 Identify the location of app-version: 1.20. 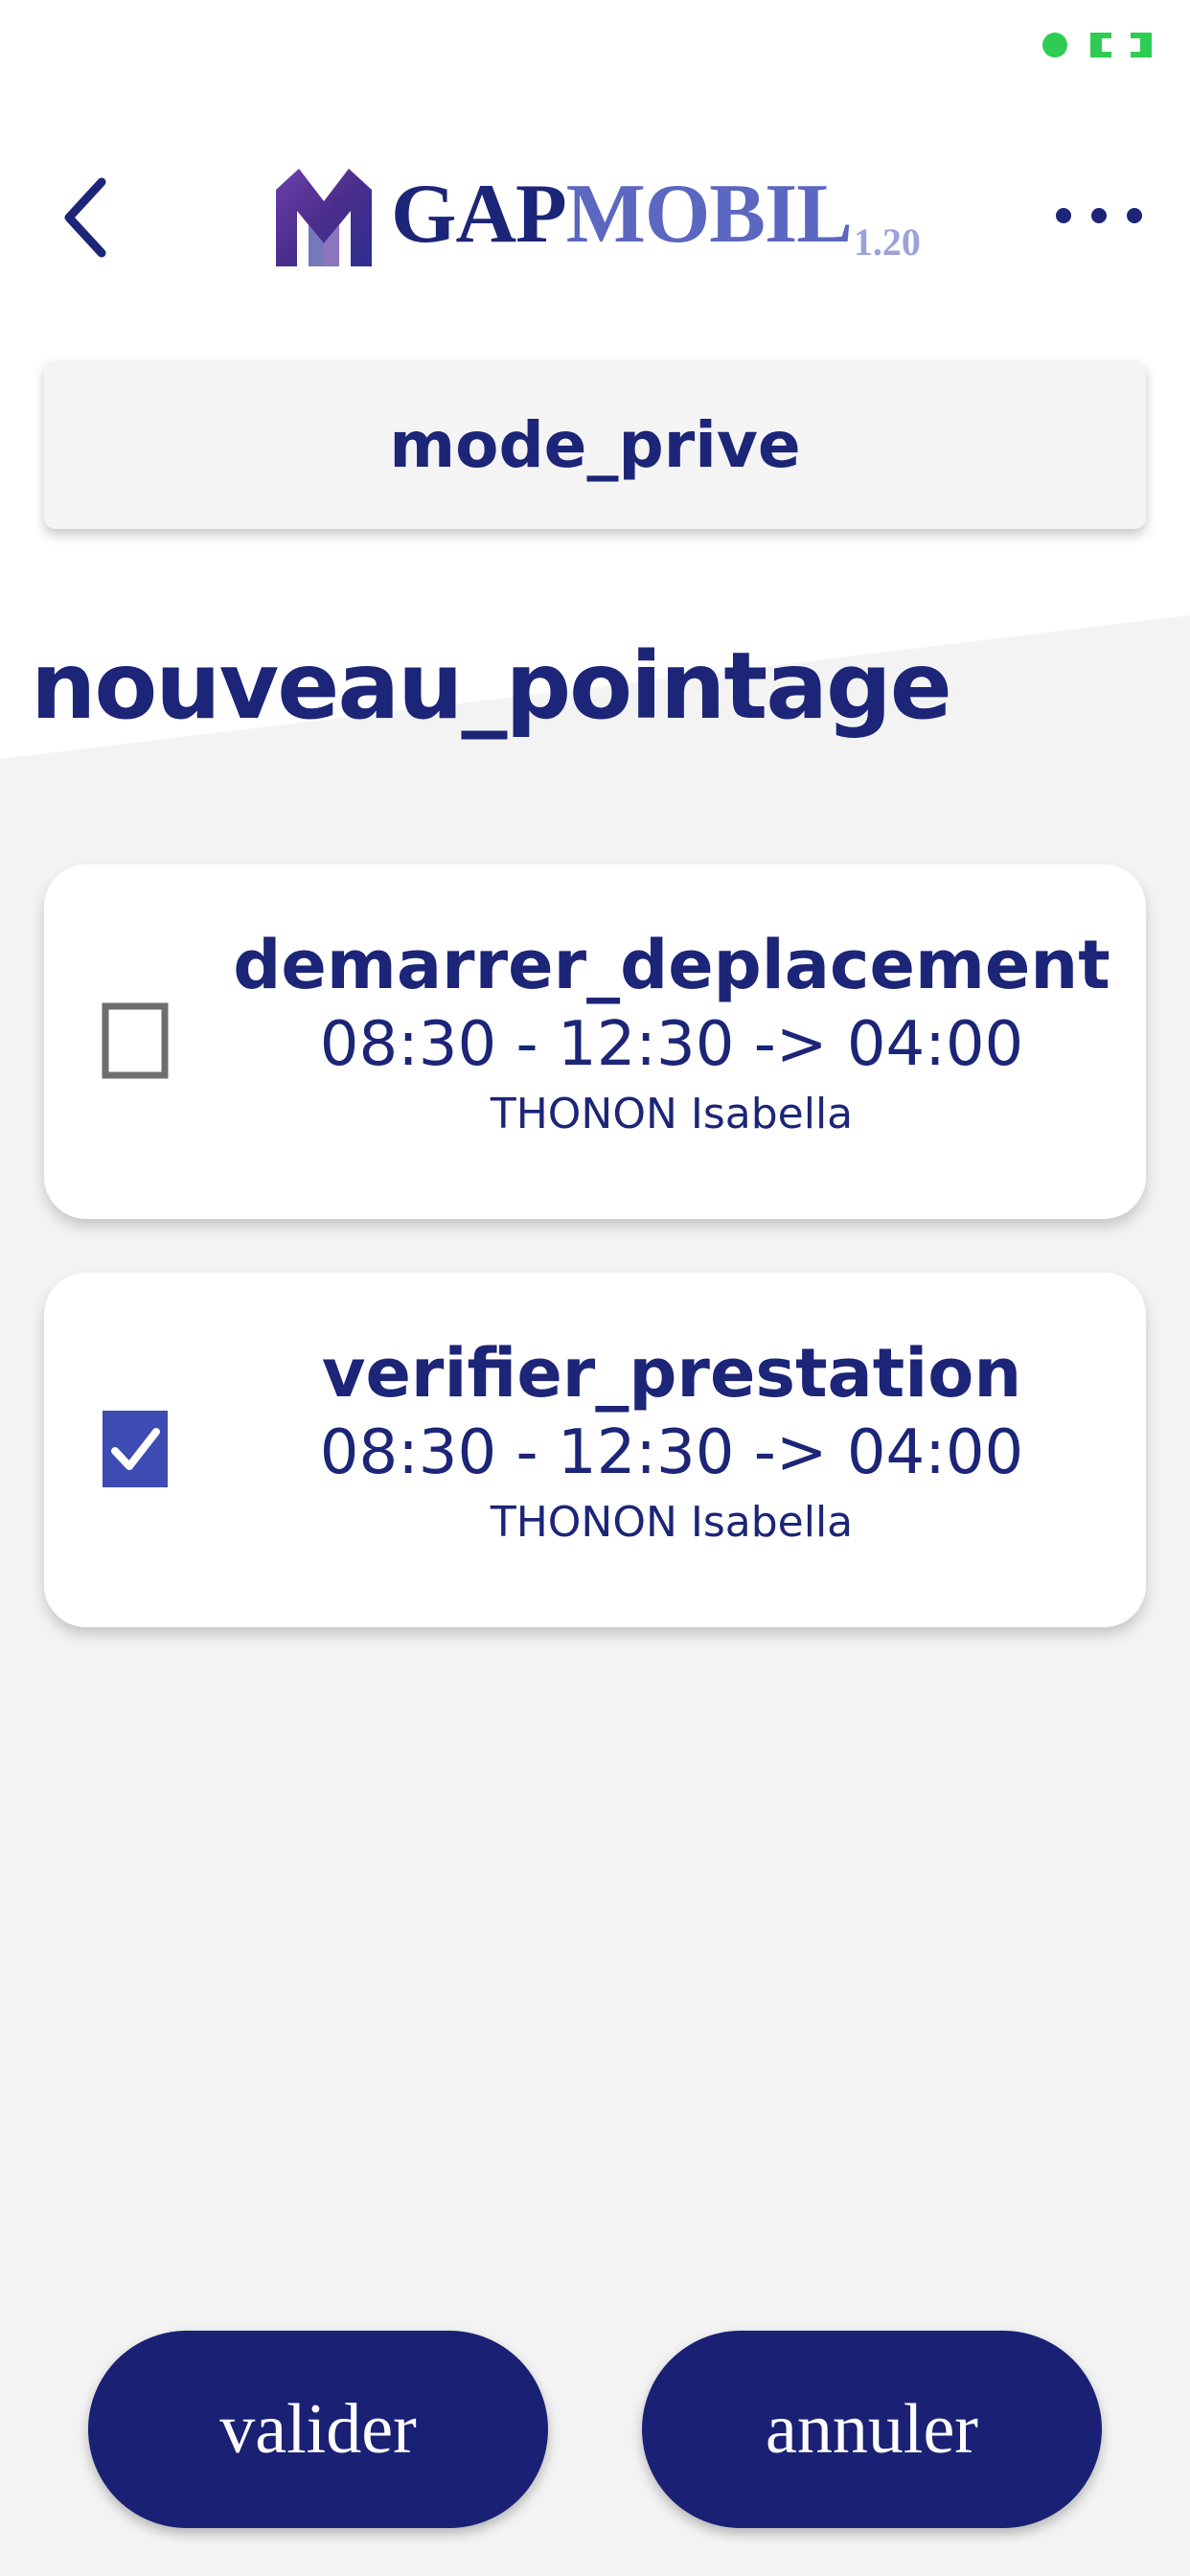
(887, 242).